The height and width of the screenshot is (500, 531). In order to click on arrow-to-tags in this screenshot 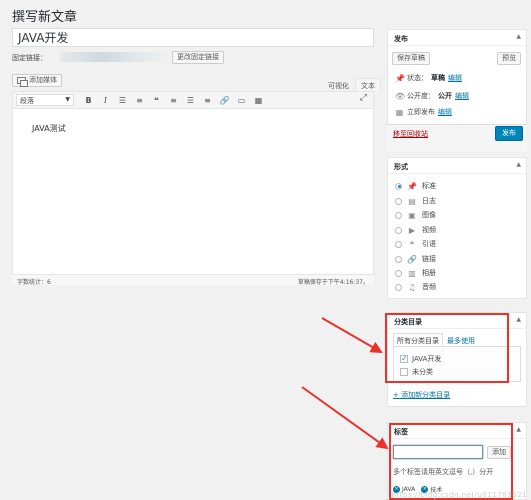, I will do `click(345, 418)`.